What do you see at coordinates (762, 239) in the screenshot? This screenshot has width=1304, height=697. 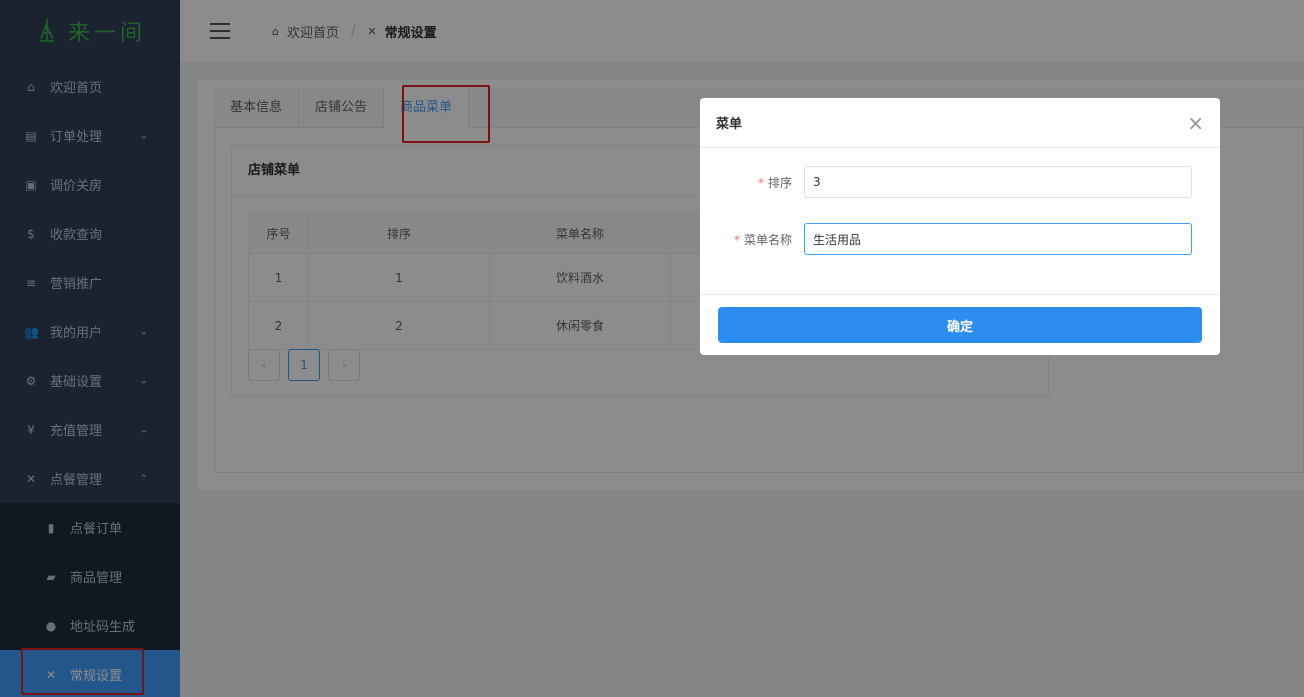 I see `menu-name-label: * 菜单名称` at bounding box center [762, 239].